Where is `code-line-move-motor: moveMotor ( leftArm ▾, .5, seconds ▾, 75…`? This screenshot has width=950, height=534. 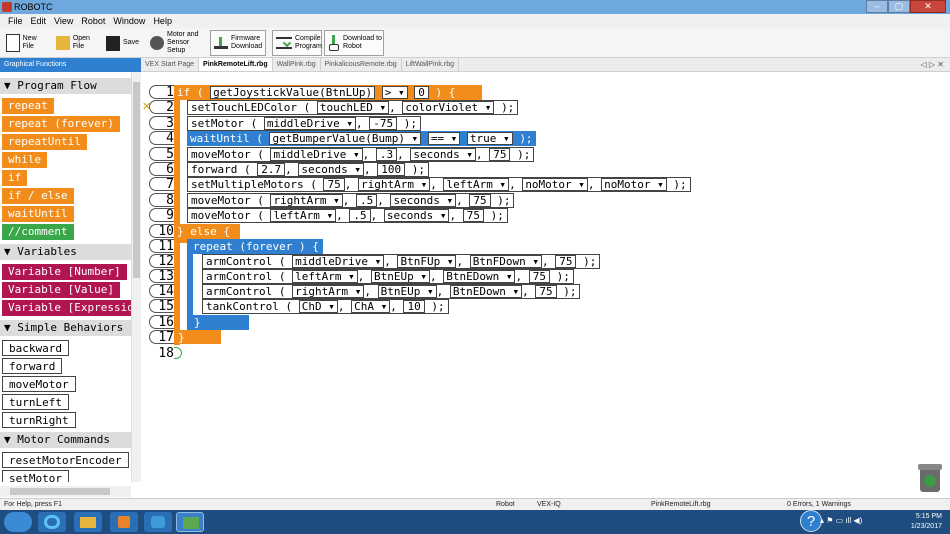
code-line-move-motor: moveMotor ( leftArm ▾, .5, seconds ▾, 75… is located at coordinates (347, 215).